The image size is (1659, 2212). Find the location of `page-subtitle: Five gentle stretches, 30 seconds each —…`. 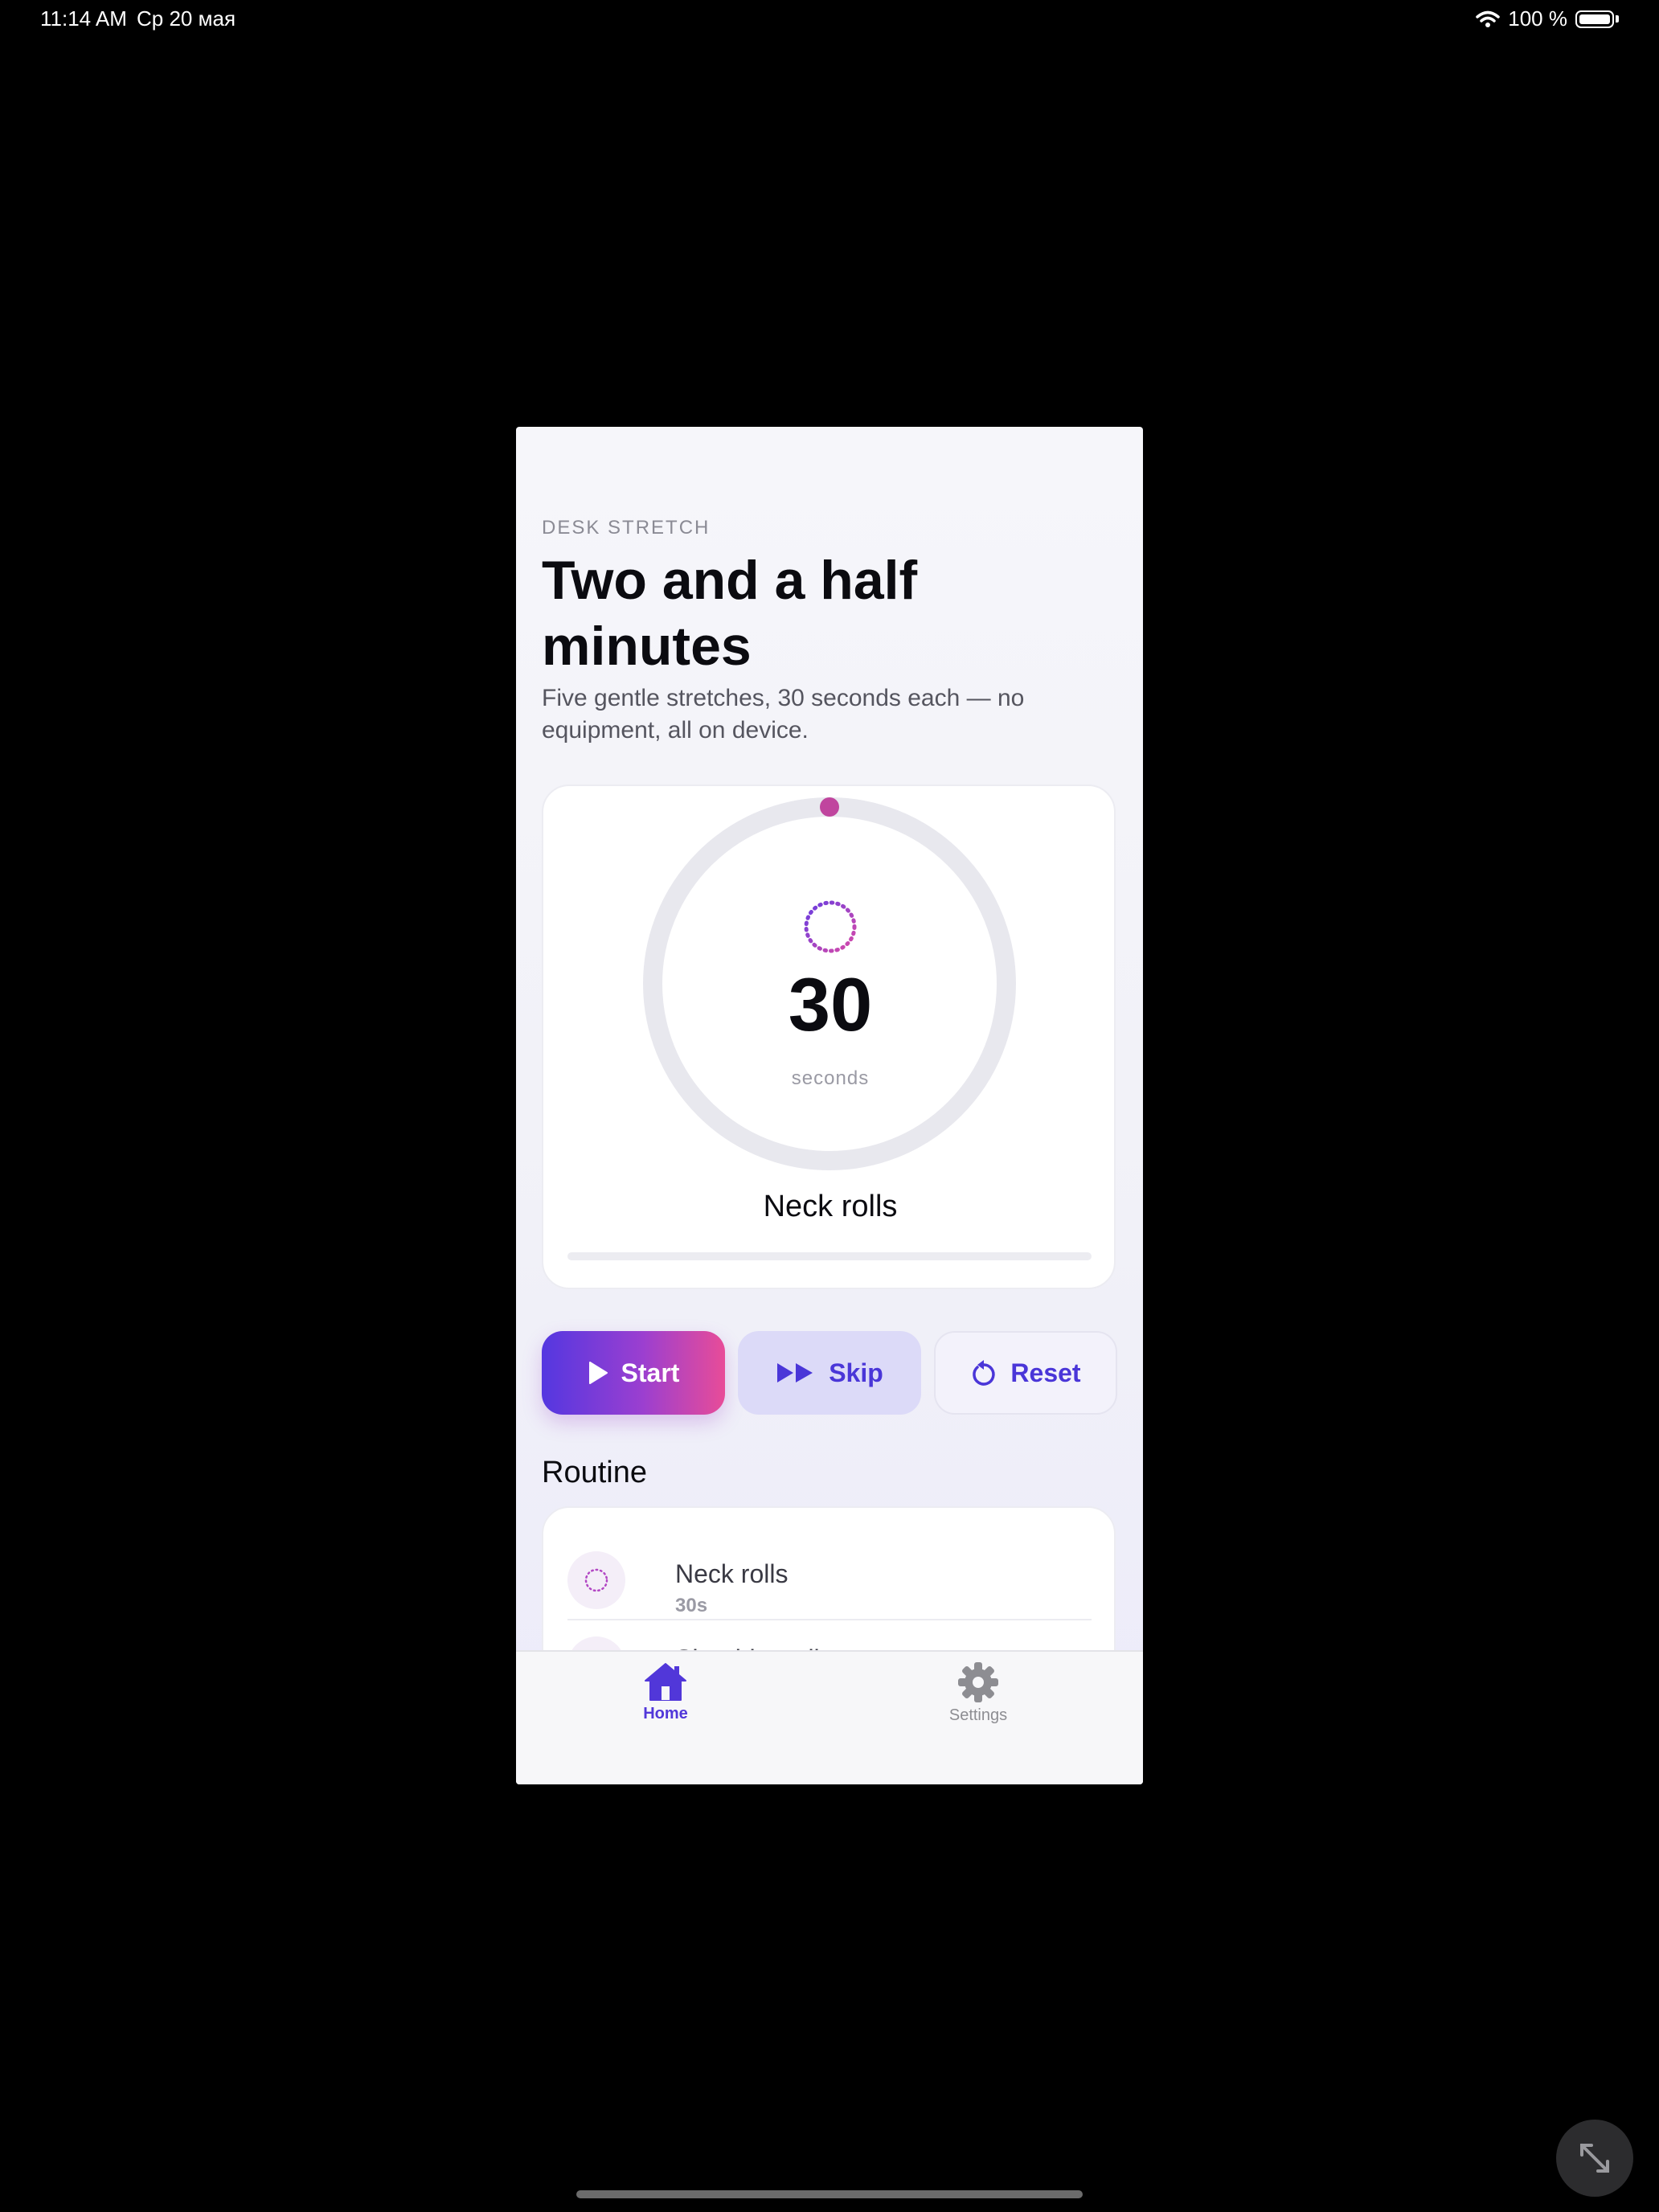

page-subtitle: Five gentle stretches, 30 seconds each —… is located at coordinates (783, 714).